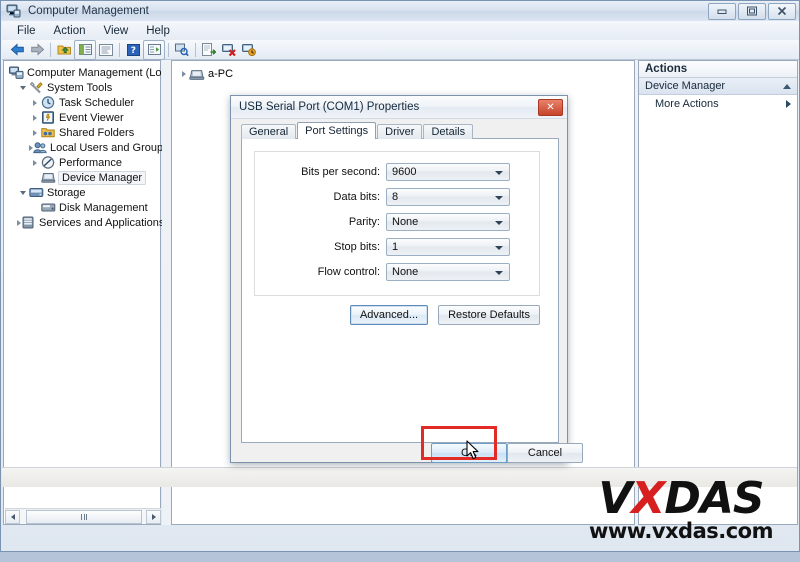 The image size is (800, 562). Describe the element at coordinates (249, 50) in the screenshot. I see `update-driver-icon` at that location.